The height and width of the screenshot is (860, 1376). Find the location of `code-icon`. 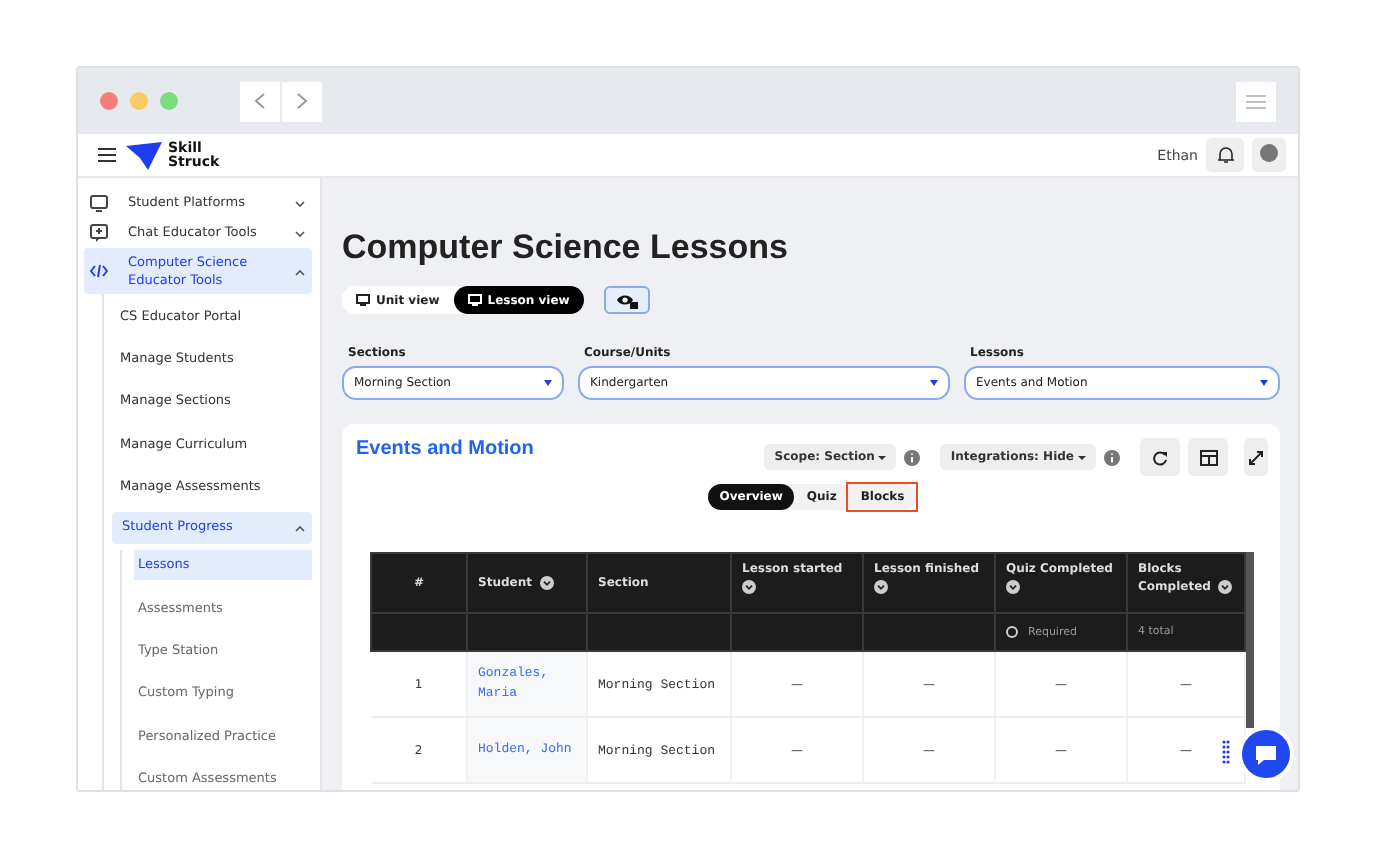

code-icon is located at coordinates (100, 271).